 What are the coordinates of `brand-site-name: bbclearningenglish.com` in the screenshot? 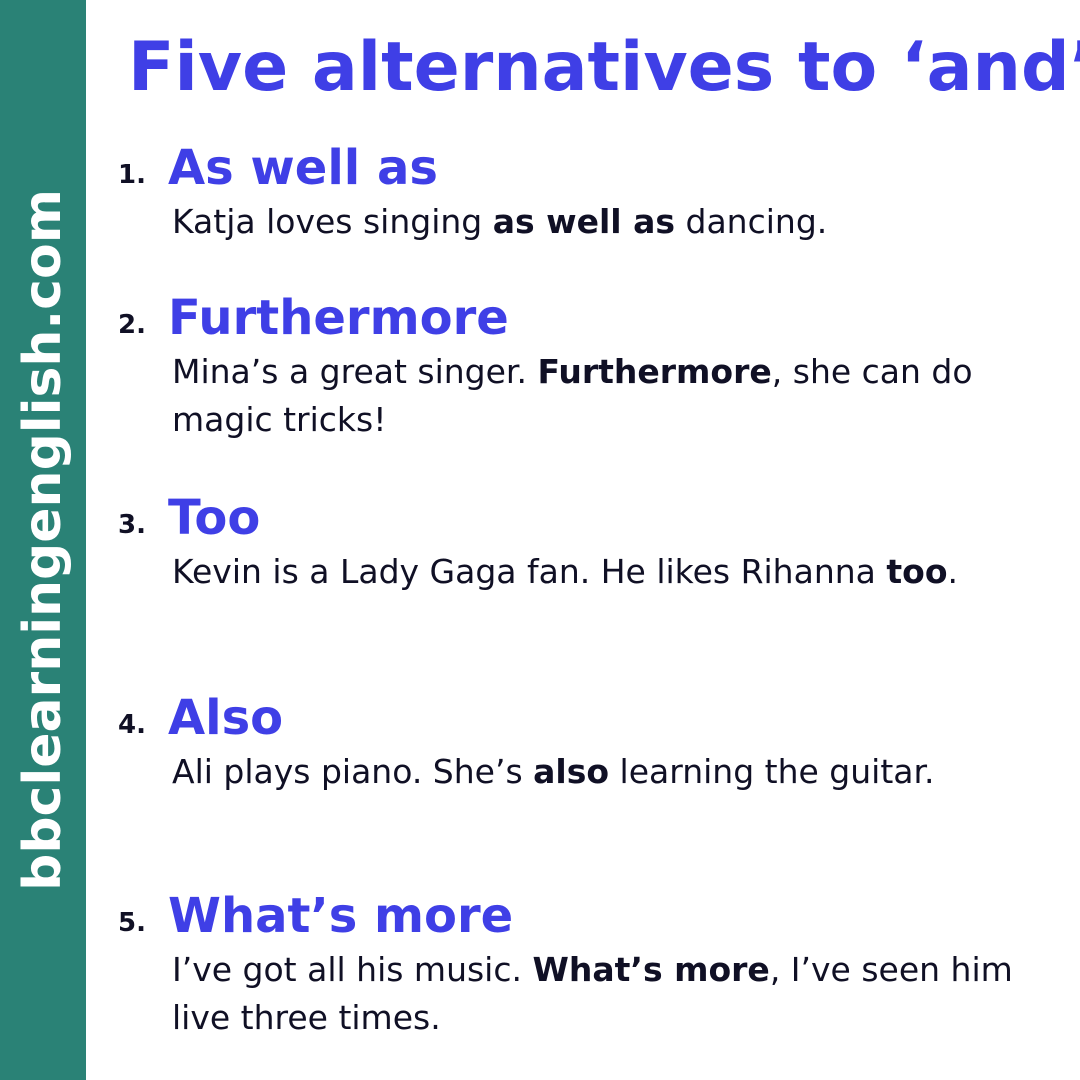 It's located at (43, 540).